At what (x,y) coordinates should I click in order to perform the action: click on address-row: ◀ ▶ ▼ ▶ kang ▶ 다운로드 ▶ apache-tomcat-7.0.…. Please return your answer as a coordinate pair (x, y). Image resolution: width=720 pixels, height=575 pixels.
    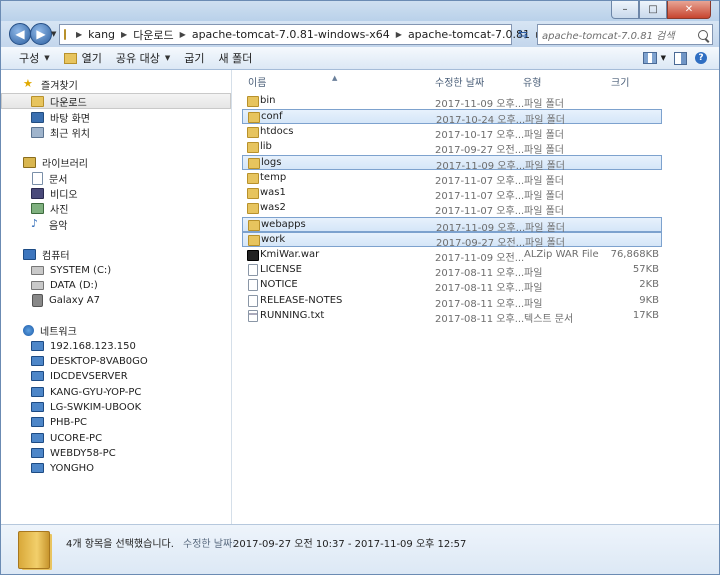
    Looking at the image, I should click on (360, 34).